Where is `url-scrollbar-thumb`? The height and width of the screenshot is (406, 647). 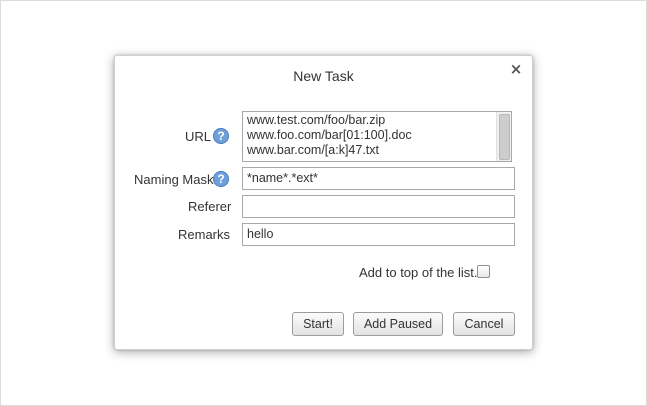
url-scrollbar-thumb is located at coordinates (504, 137).